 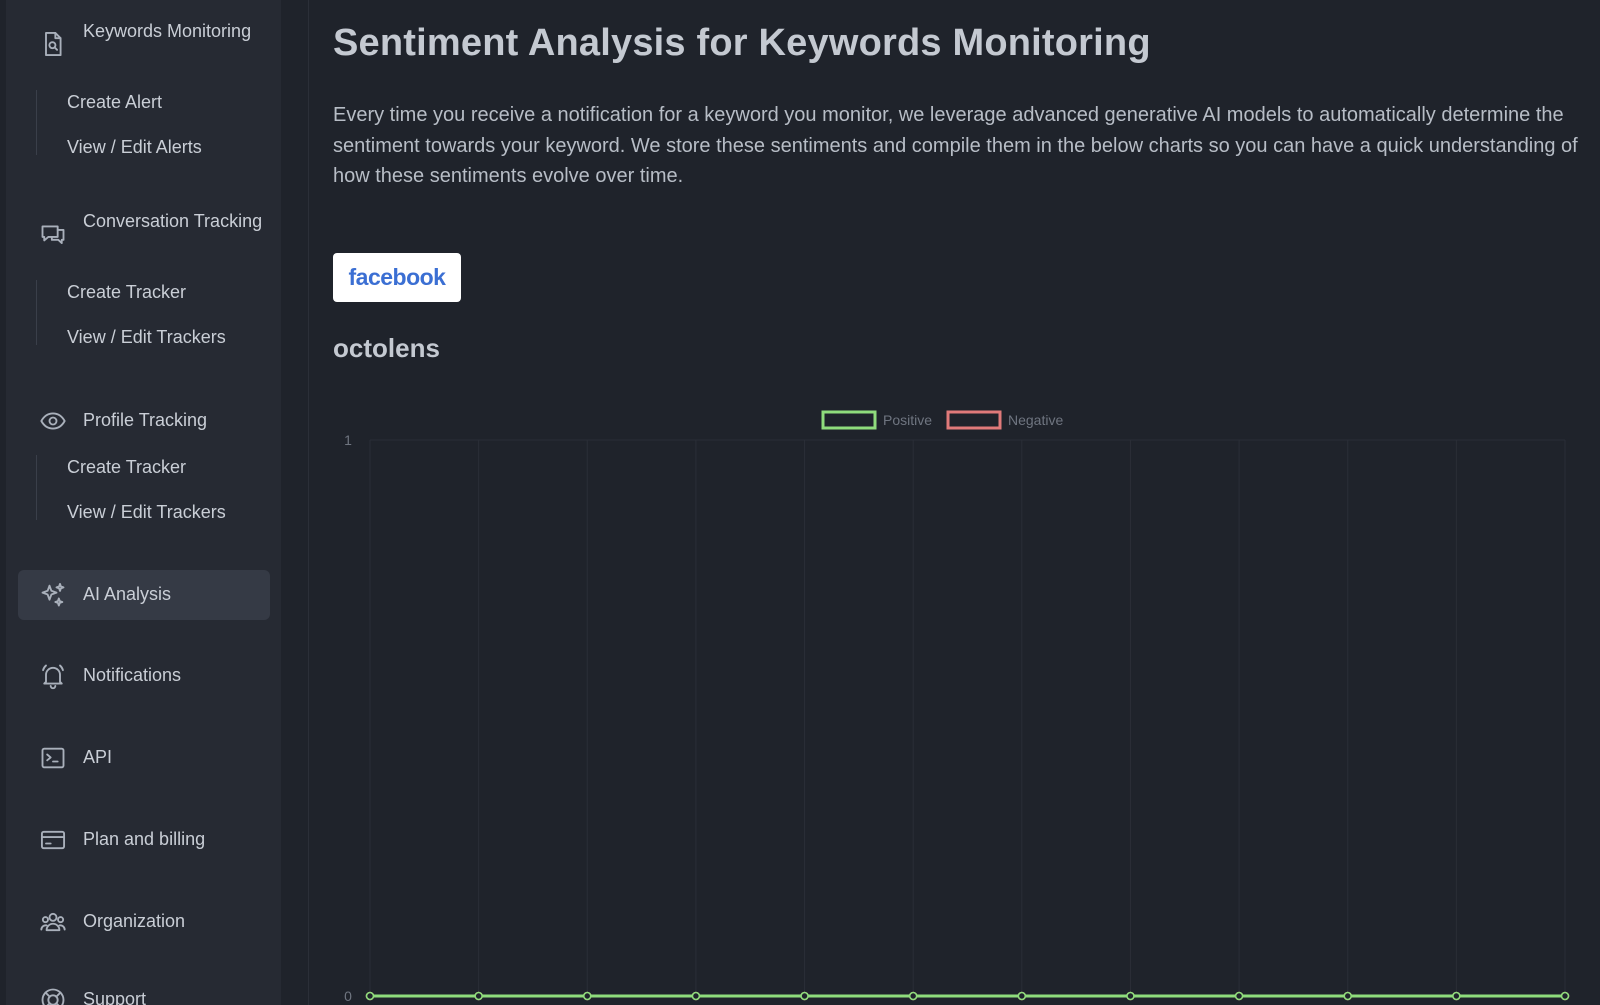 What do you see at coordinates (134, 921) in the screenshot?
I see `sidebar-item-label: Organization` at bounding box center [134, 921].